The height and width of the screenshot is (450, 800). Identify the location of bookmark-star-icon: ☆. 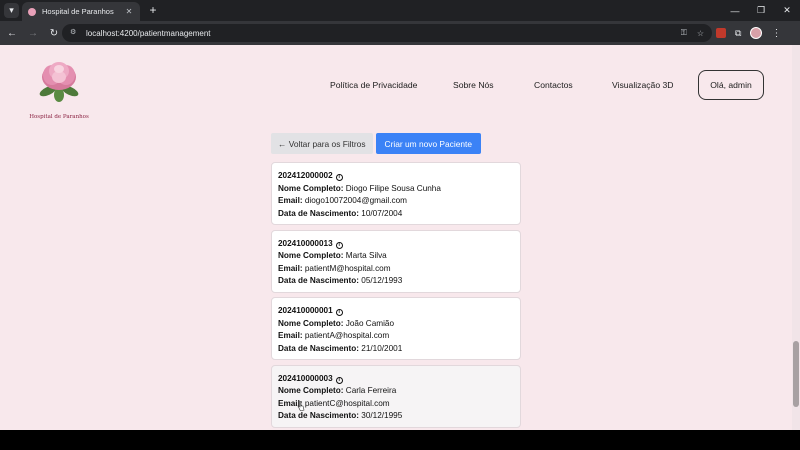
(700, 33).